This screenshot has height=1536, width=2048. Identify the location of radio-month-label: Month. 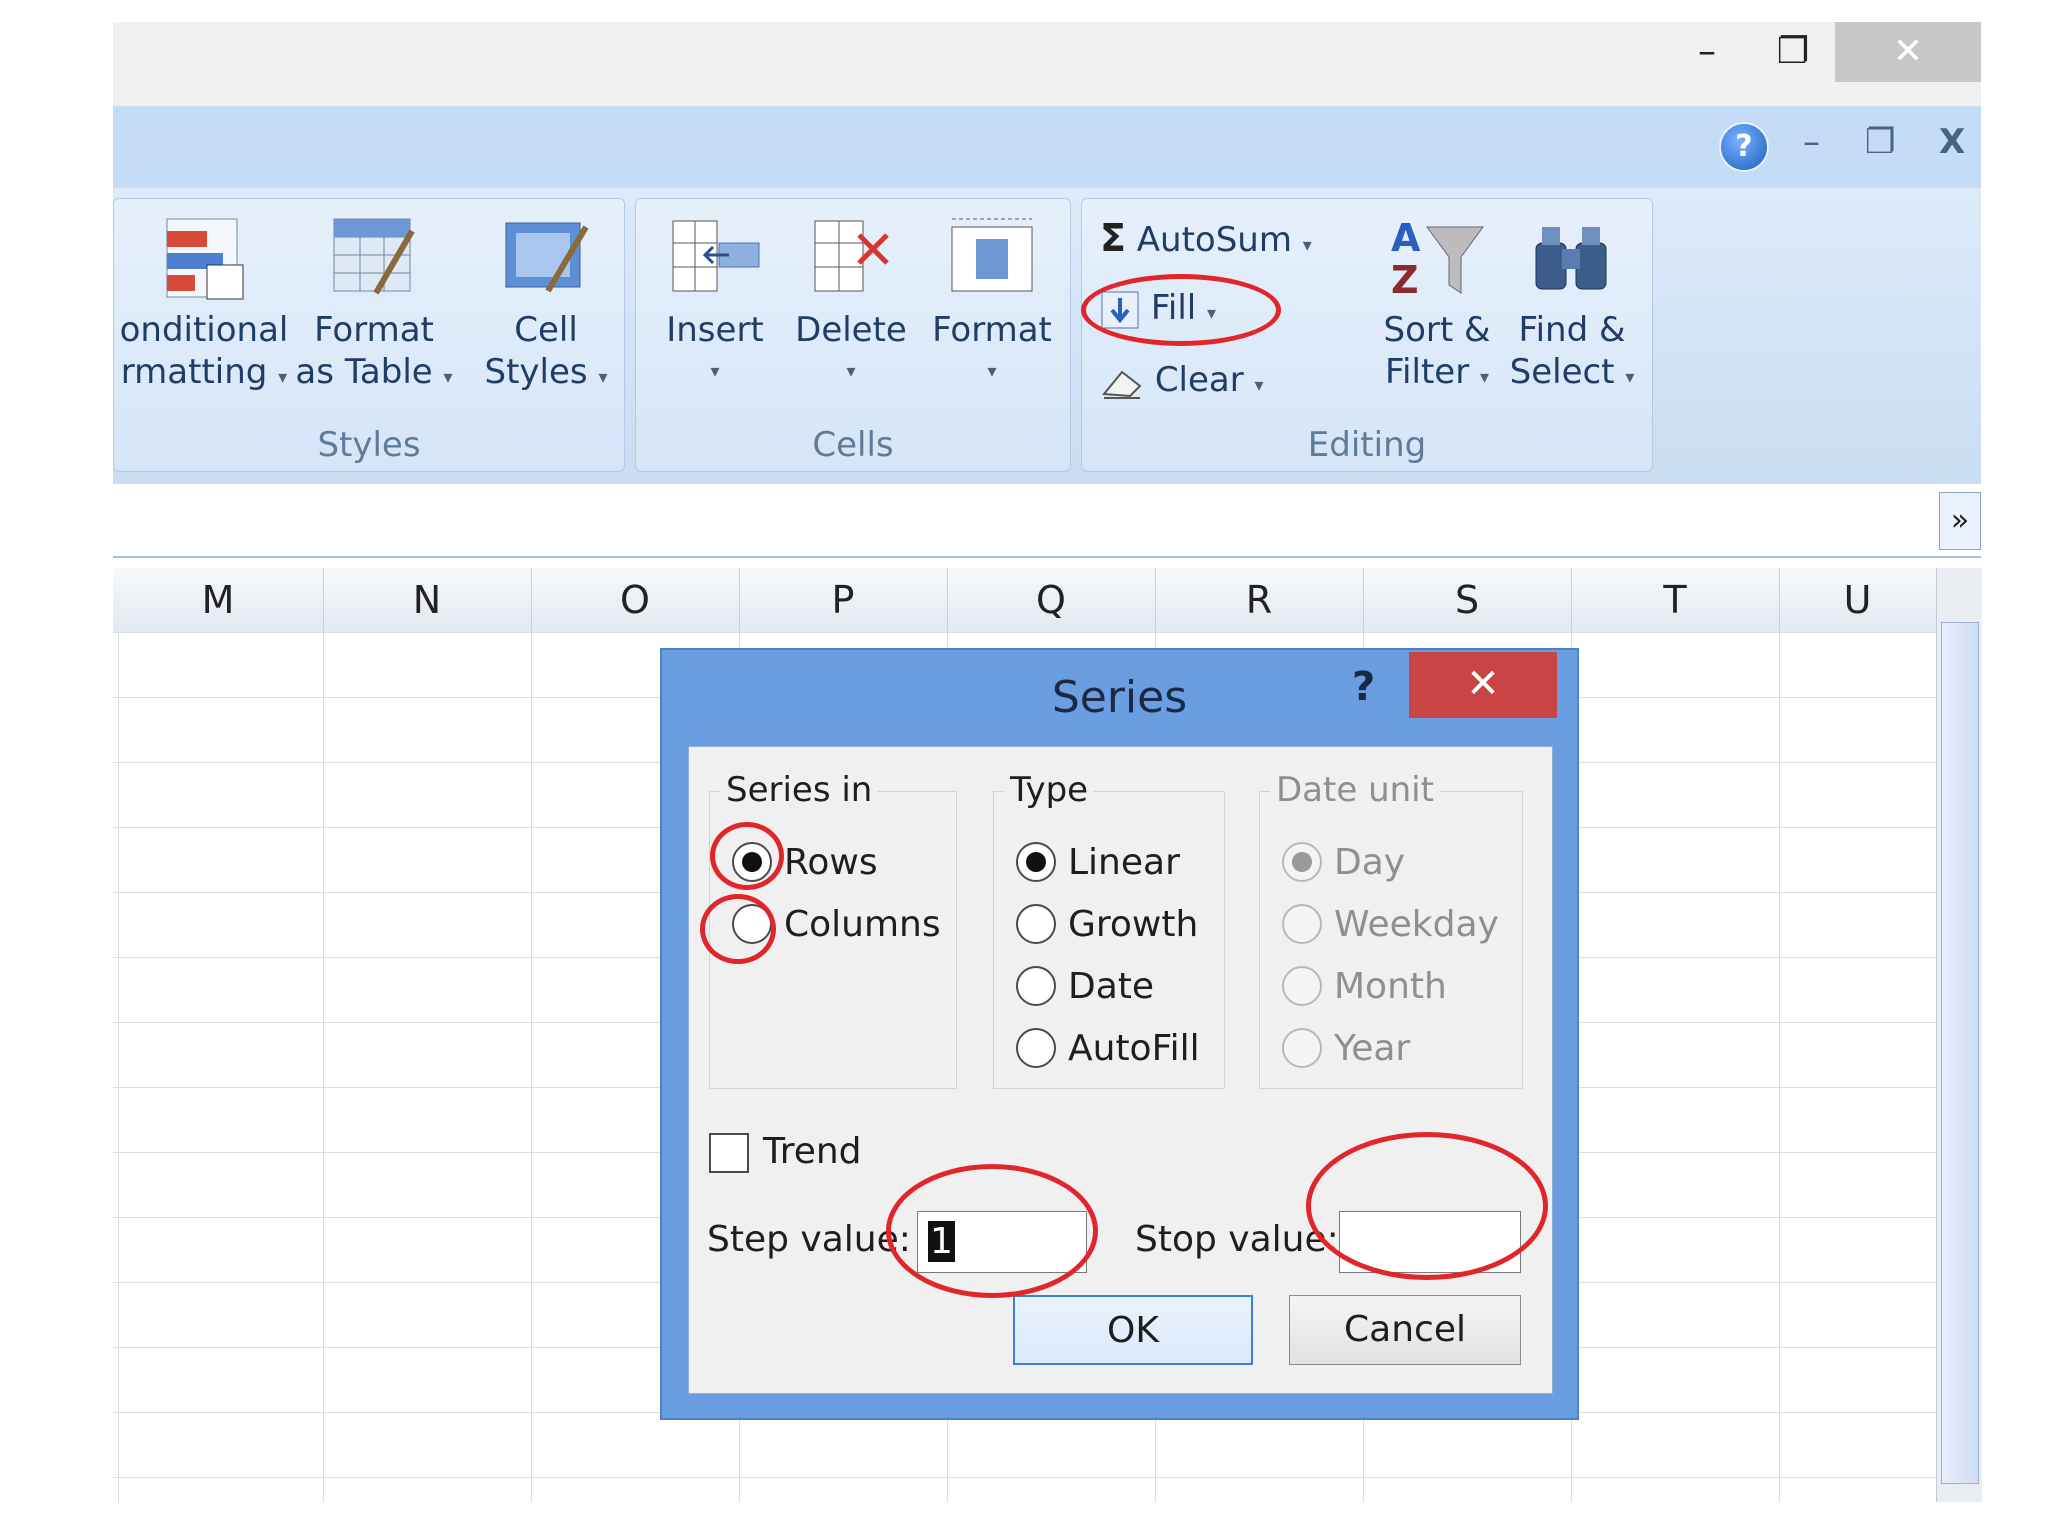
(1390, 986).